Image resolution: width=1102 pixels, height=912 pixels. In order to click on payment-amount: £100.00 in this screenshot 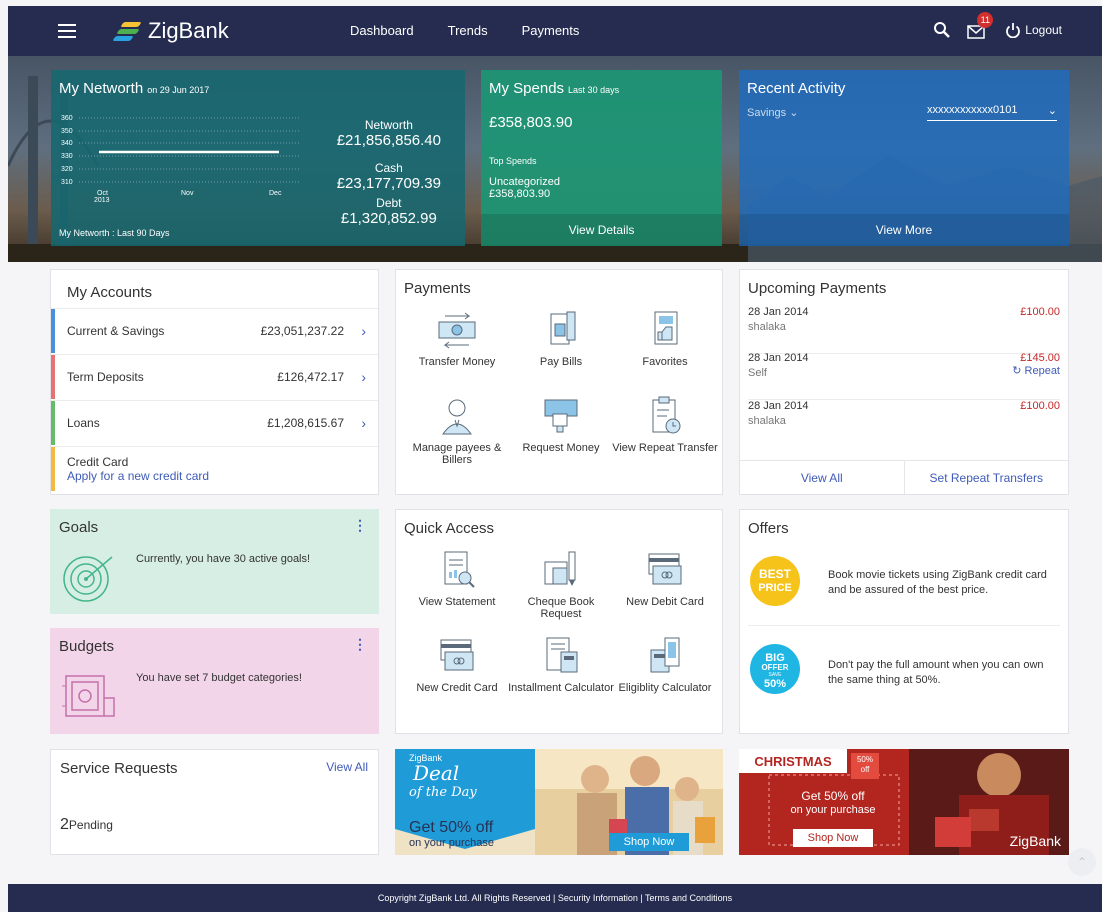, I will do `click(1040, 406)`.